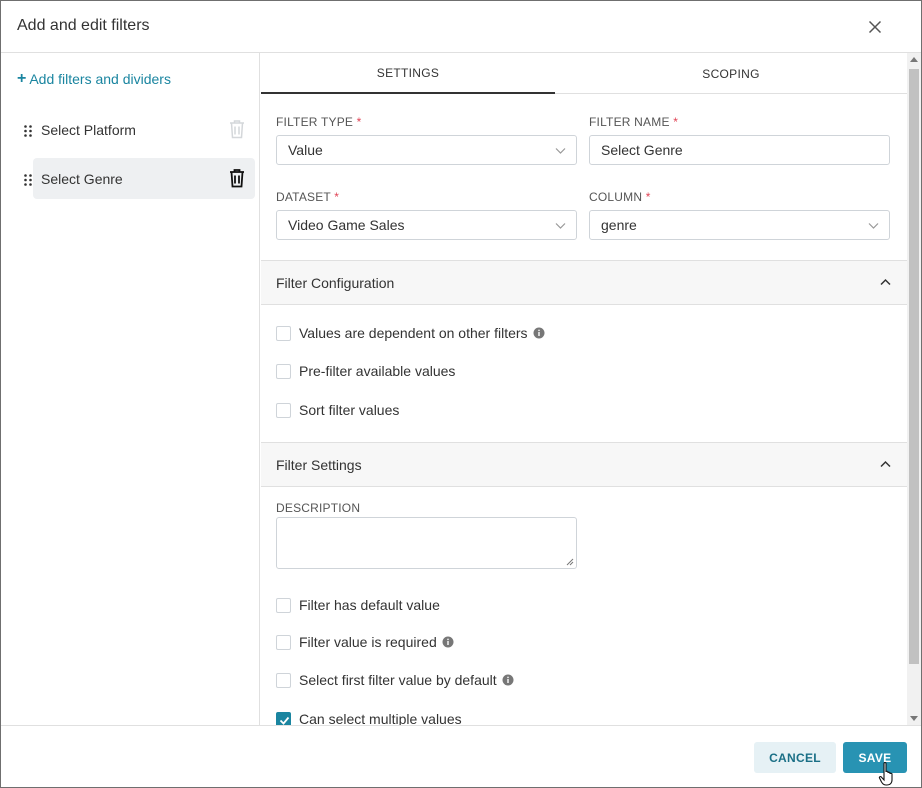 The width and height of the screenshot is (922, 788). Describe the element at coordinates (426, 150) in the screenshot. I see `filter-type-select: Value` at that location.